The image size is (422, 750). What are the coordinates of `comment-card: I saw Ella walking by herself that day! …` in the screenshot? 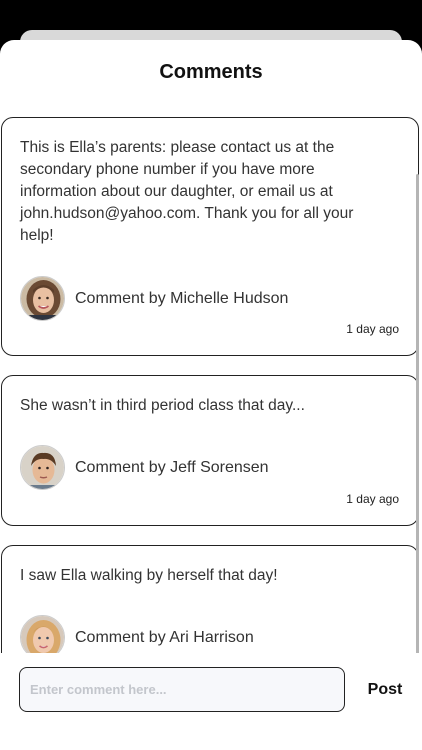 It's located at (210, 599).